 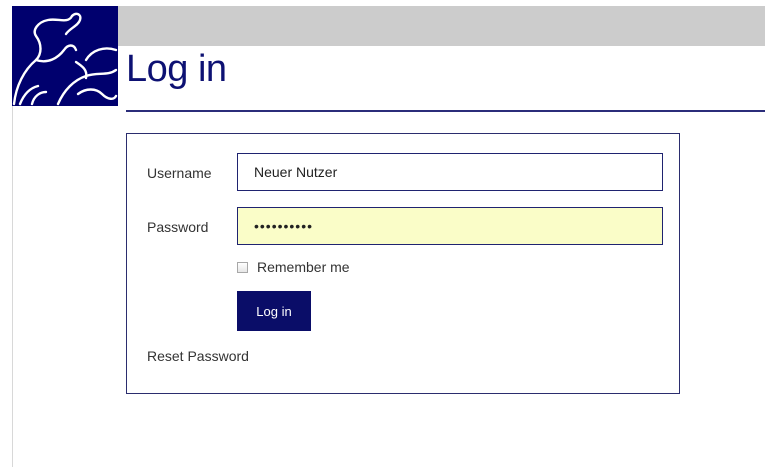 What do you see at coordinates (12, 286) in the screenshot?
I see `left-divider` at bounding box center [12, 286].